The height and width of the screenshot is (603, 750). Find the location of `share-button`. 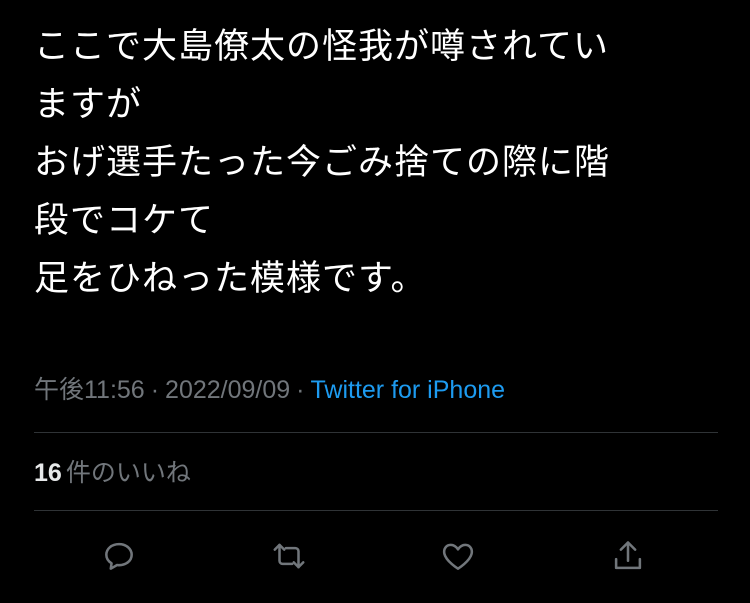

share-button is located at coordinates (628, 556).